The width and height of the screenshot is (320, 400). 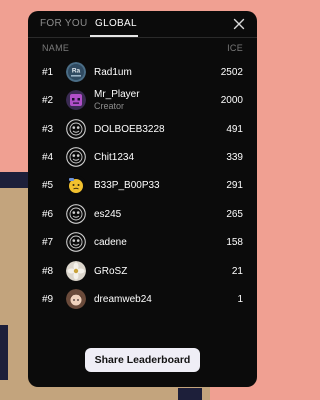 I want to click on tab-for-you: FOR YOU, so click(x=63, y=23).